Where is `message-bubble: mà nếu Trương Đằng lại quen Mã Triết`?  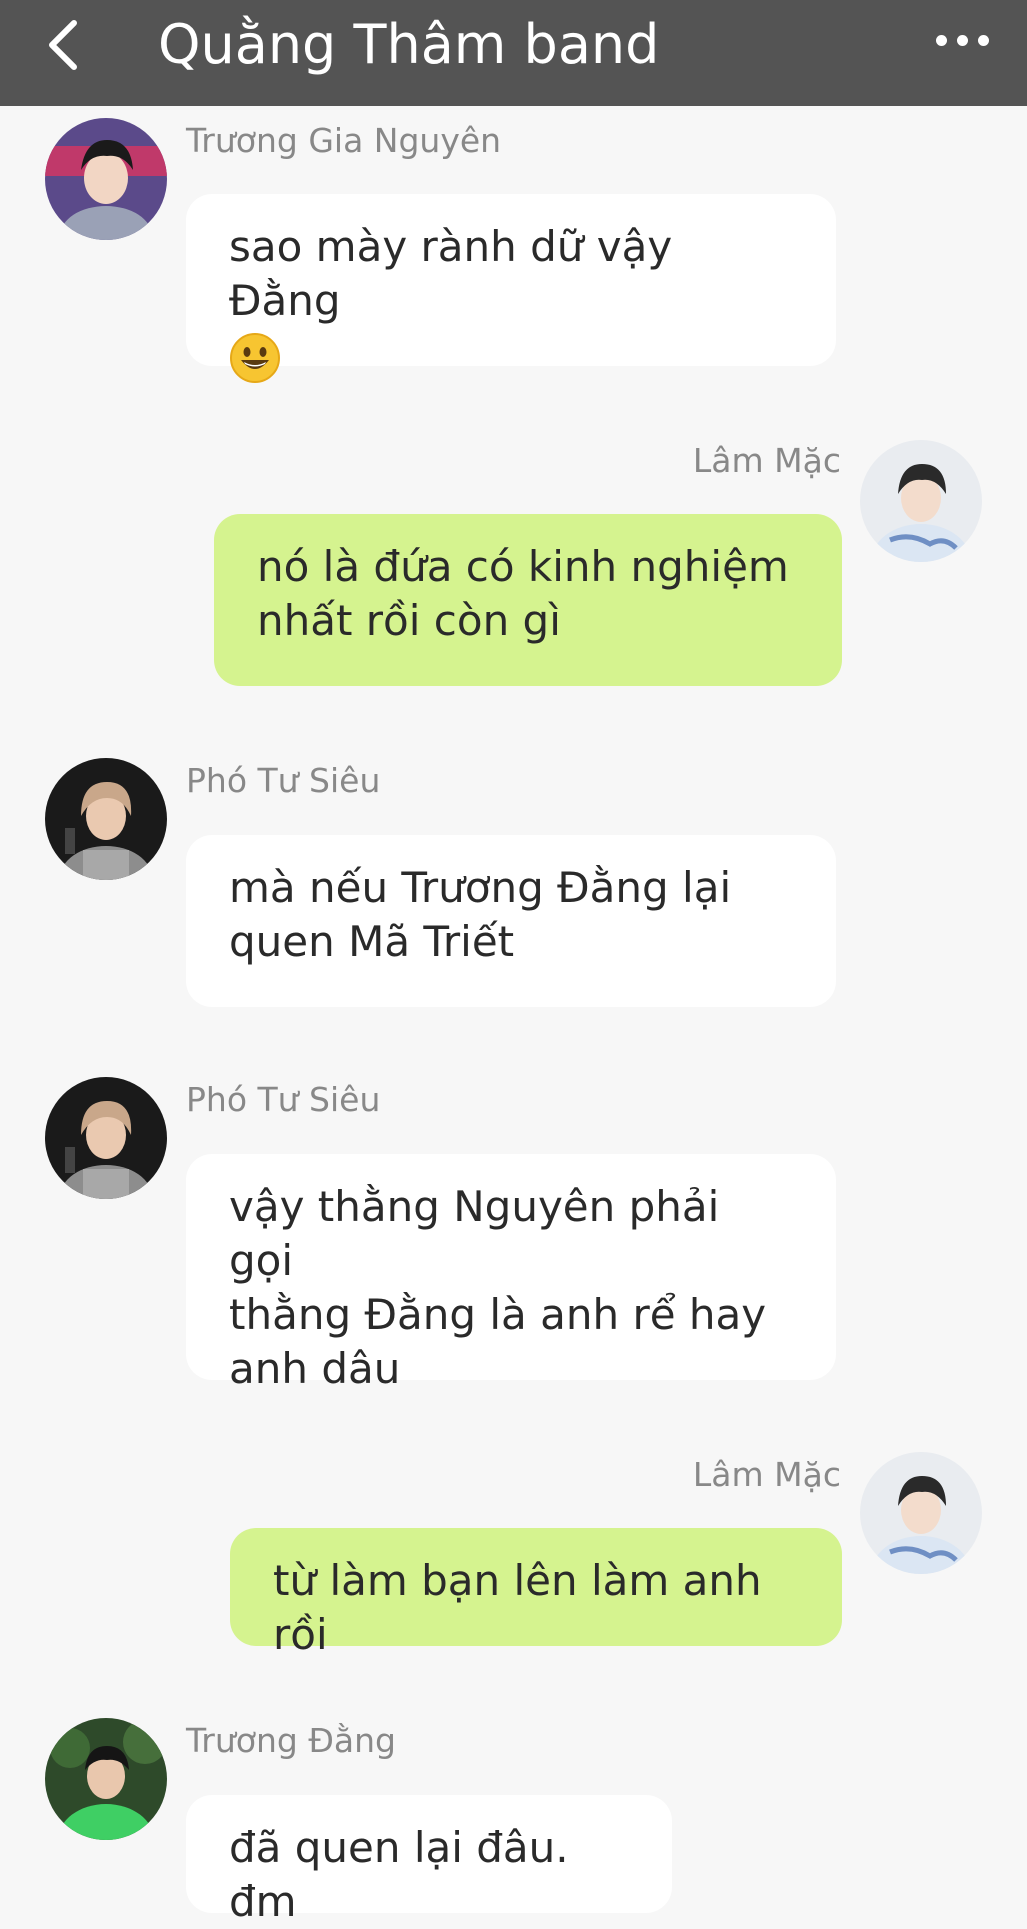 message-bubble: mà nếu Trương Đằng lại quen Mã Triết is located at coordinates (511, 921).